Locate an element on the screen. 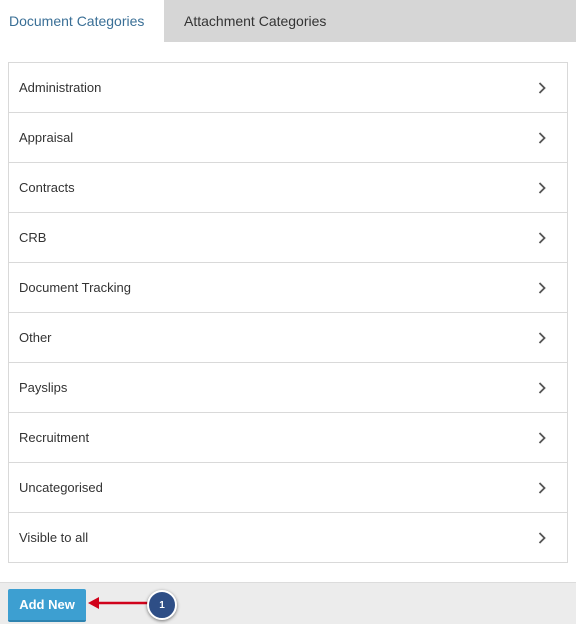 The width and height of the screenshot is (576, 624). list-item-contracts: Contracts is located at coordinates (288, 188).